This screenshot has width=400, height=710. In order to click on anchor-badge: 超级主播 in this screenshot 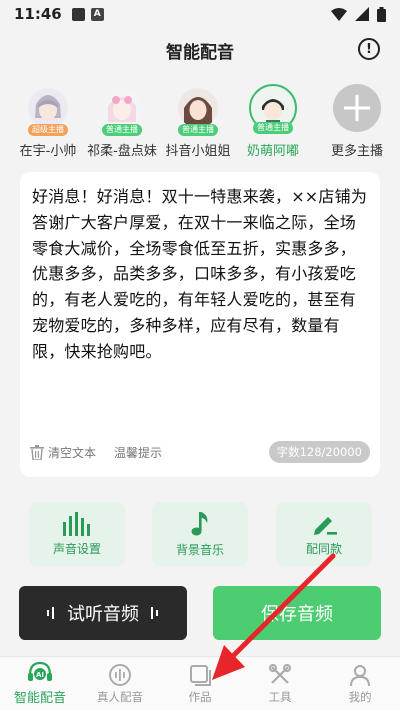, I will do `click(48, 130)`.